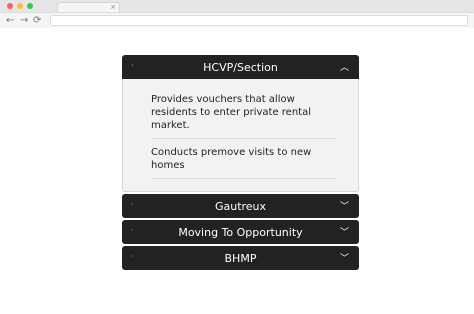 The width and height of the screenshot is (474, 314). What do you see at coordinates (88, 7) in the screenshot?
I see `browser-tab: ×` at bounding box center [88, 7].